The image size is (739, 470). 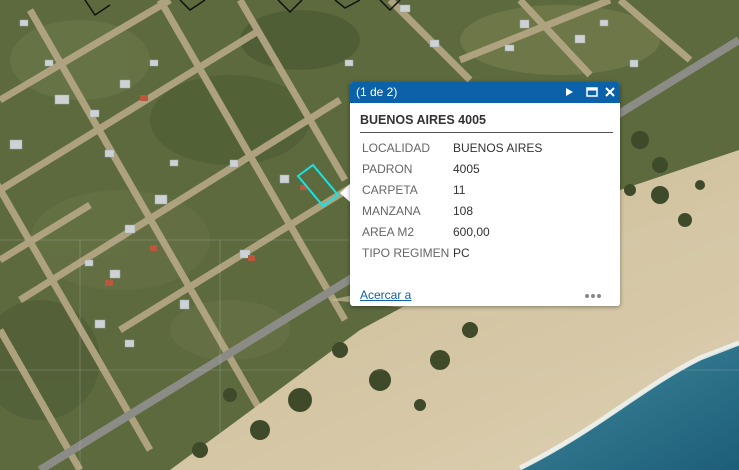 What do you see at coordinates (463, 211) in the screenshot?
I see `field-value: 108` at bounding box center [463, 211].